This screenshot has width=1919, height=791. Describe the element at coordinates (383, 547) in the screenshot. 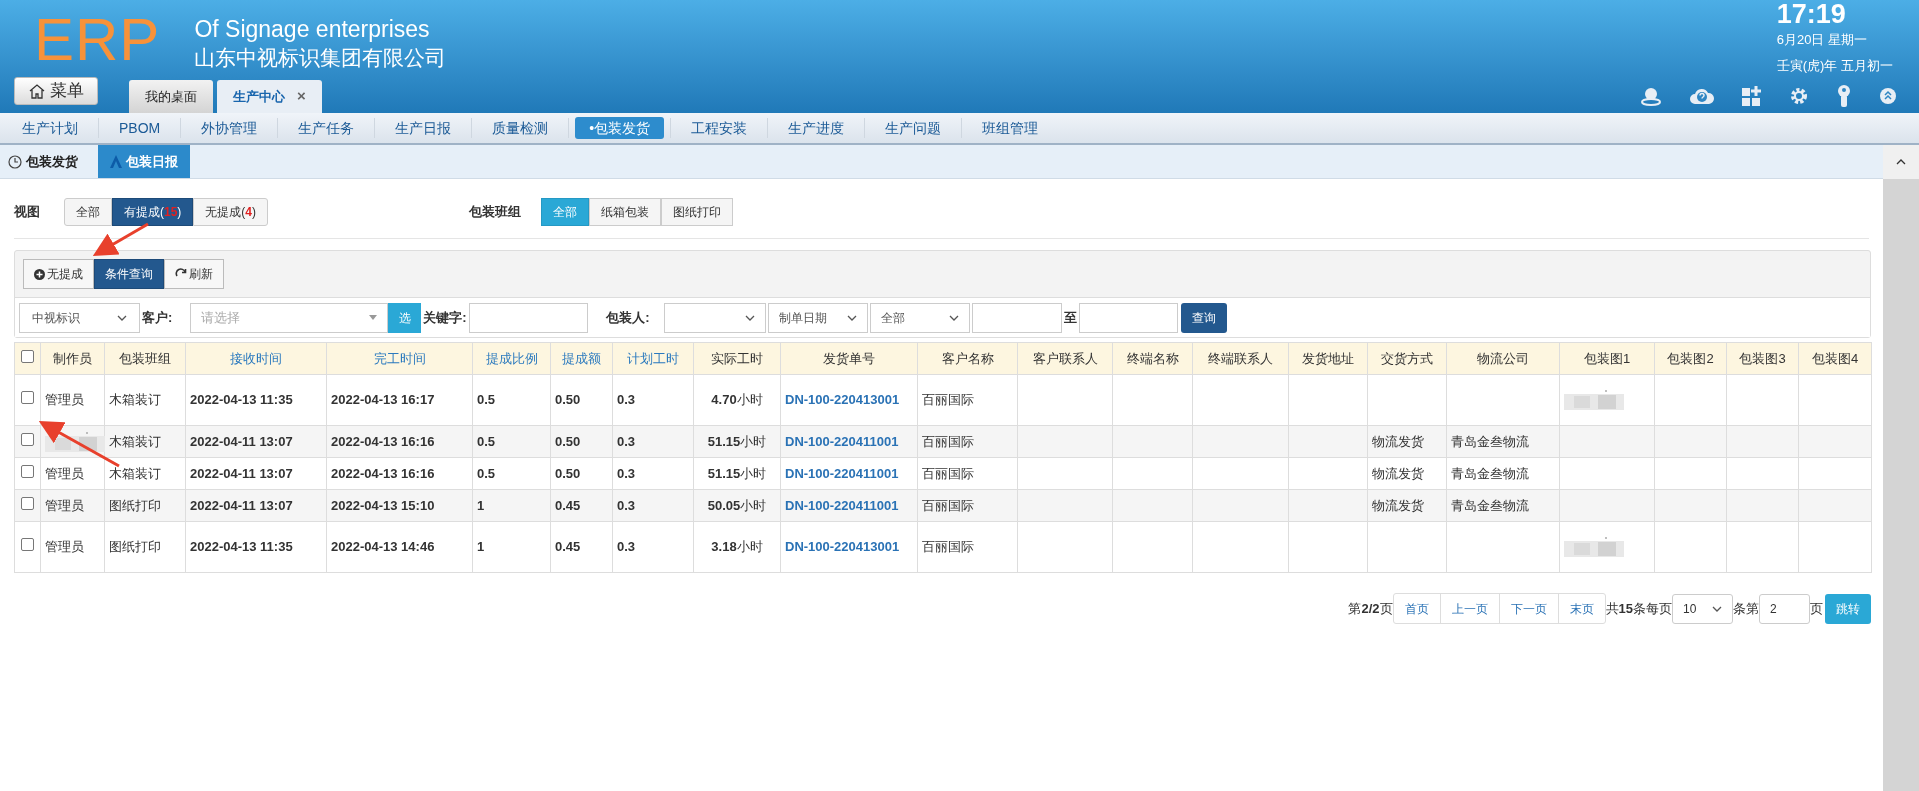

I see `table-cell-text: 2022-04-13 14:46` at that location.